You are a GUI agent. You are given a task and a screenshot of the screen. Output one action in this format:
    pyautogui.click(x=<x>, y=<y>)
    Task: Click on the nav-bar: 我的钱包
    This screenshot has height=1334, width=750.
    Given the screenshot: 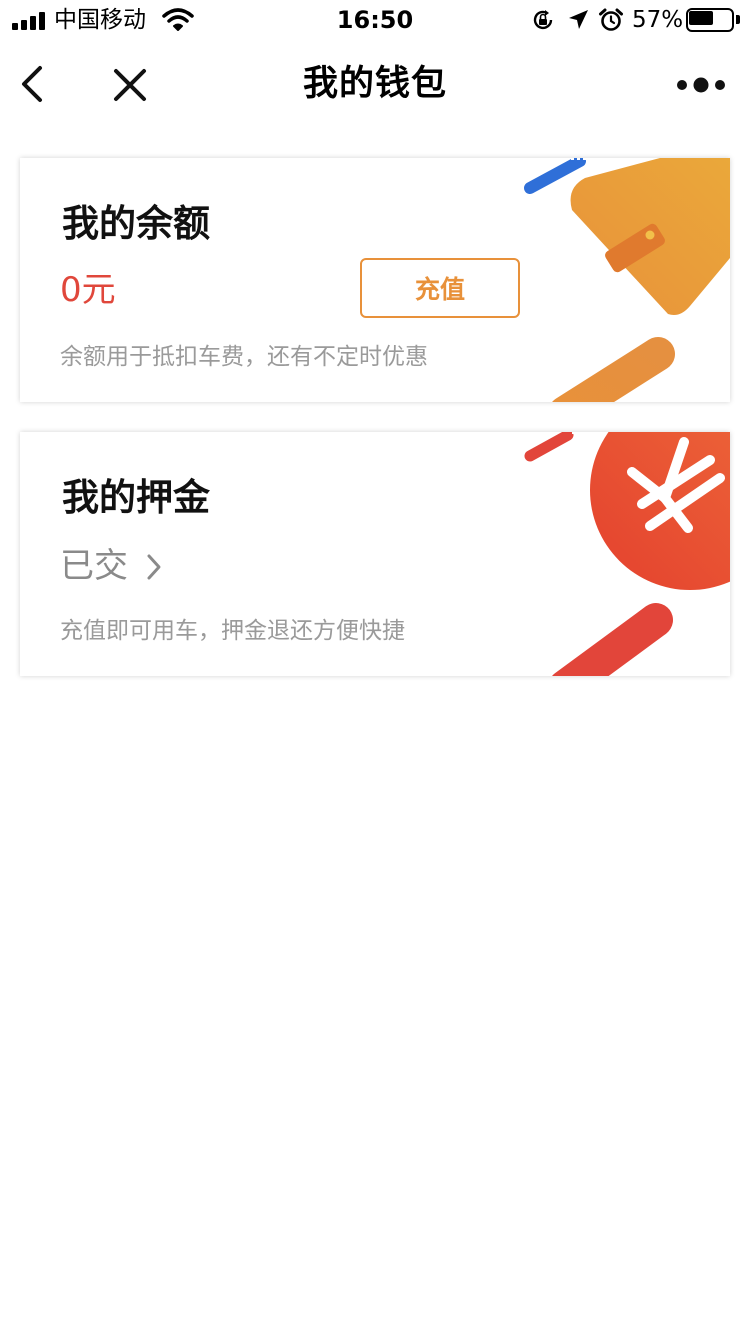 What is the action you would take?
    pyautogui.click(x=375, y=84)
    